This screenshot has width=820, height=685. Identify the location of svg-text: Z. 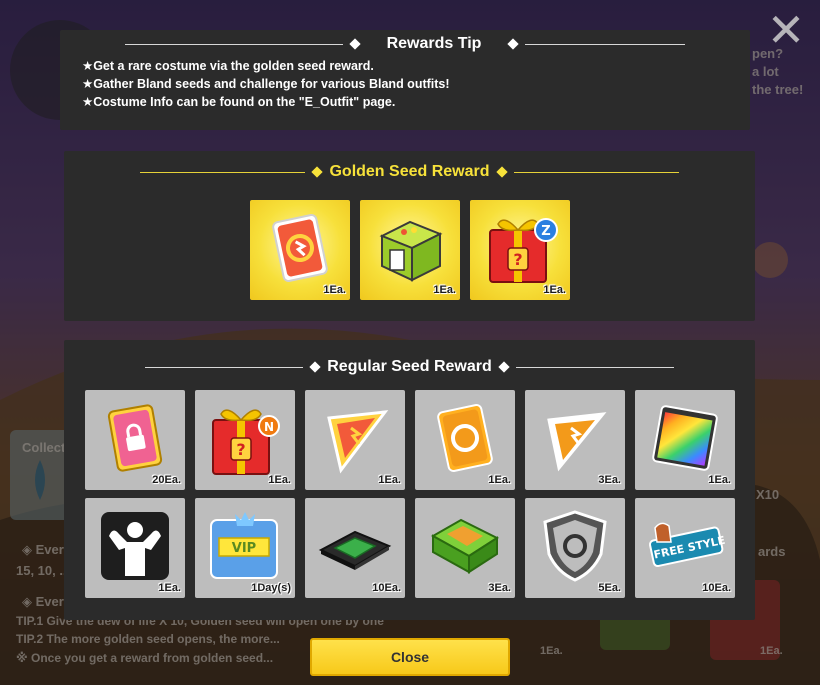
(545, 231).